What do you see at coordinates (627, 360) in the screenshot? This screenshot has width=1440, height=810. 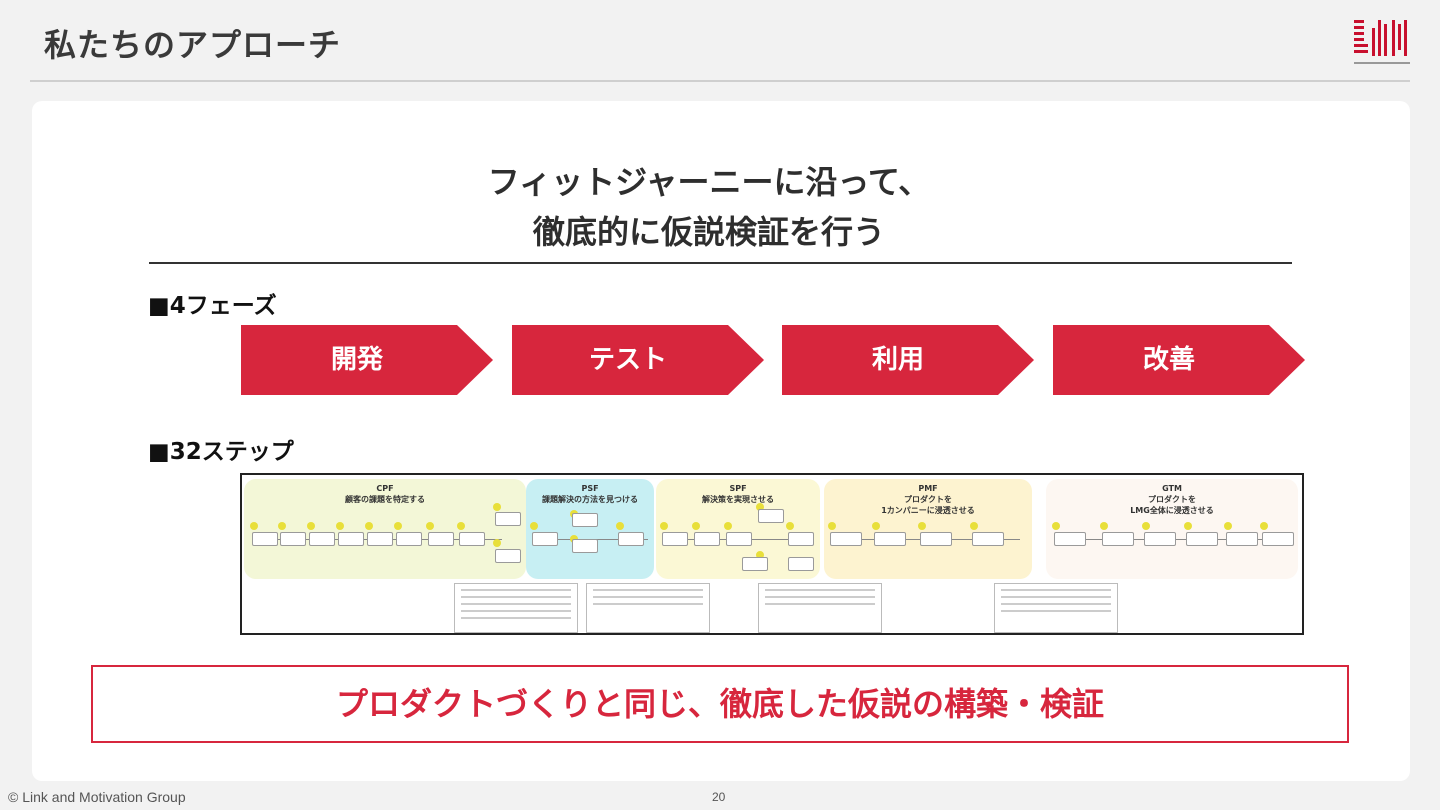 I see `phase-label: テスト` at bounding box center [627, 360].